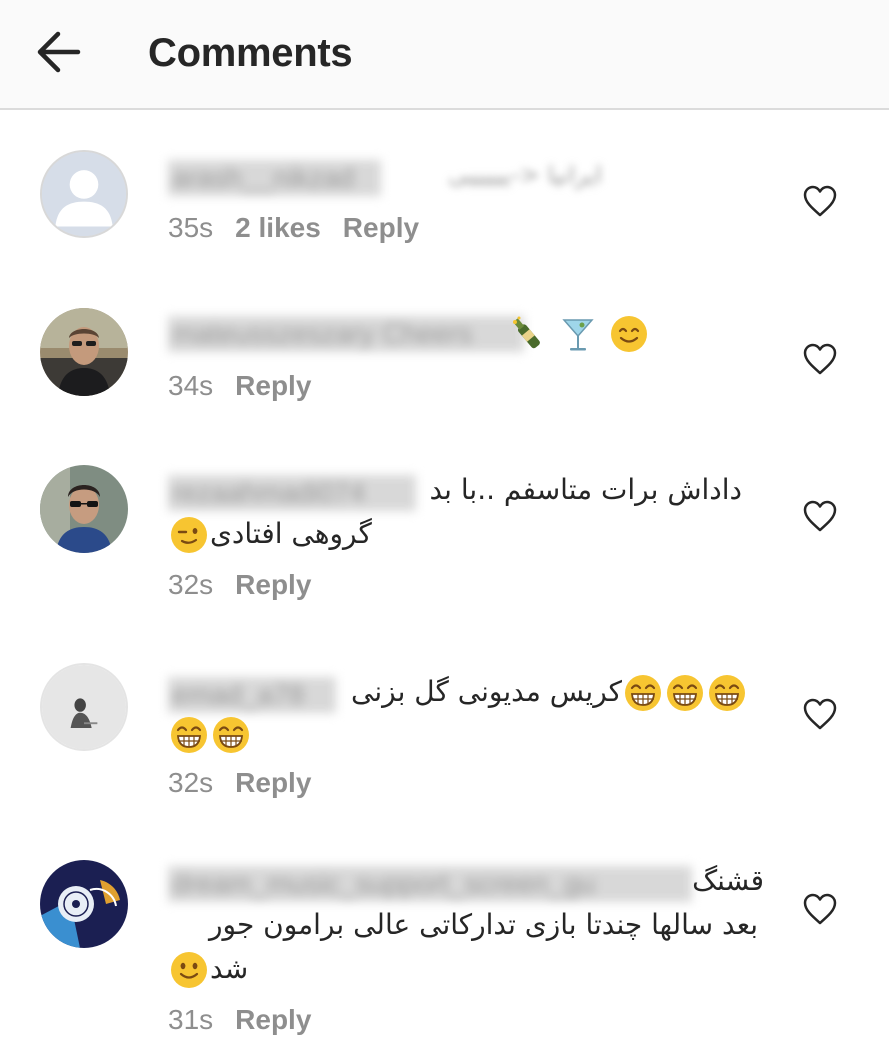  Describe the element at coordinates (191, 1019) in the screenshot. I see `comment-time: 31s` at that location.